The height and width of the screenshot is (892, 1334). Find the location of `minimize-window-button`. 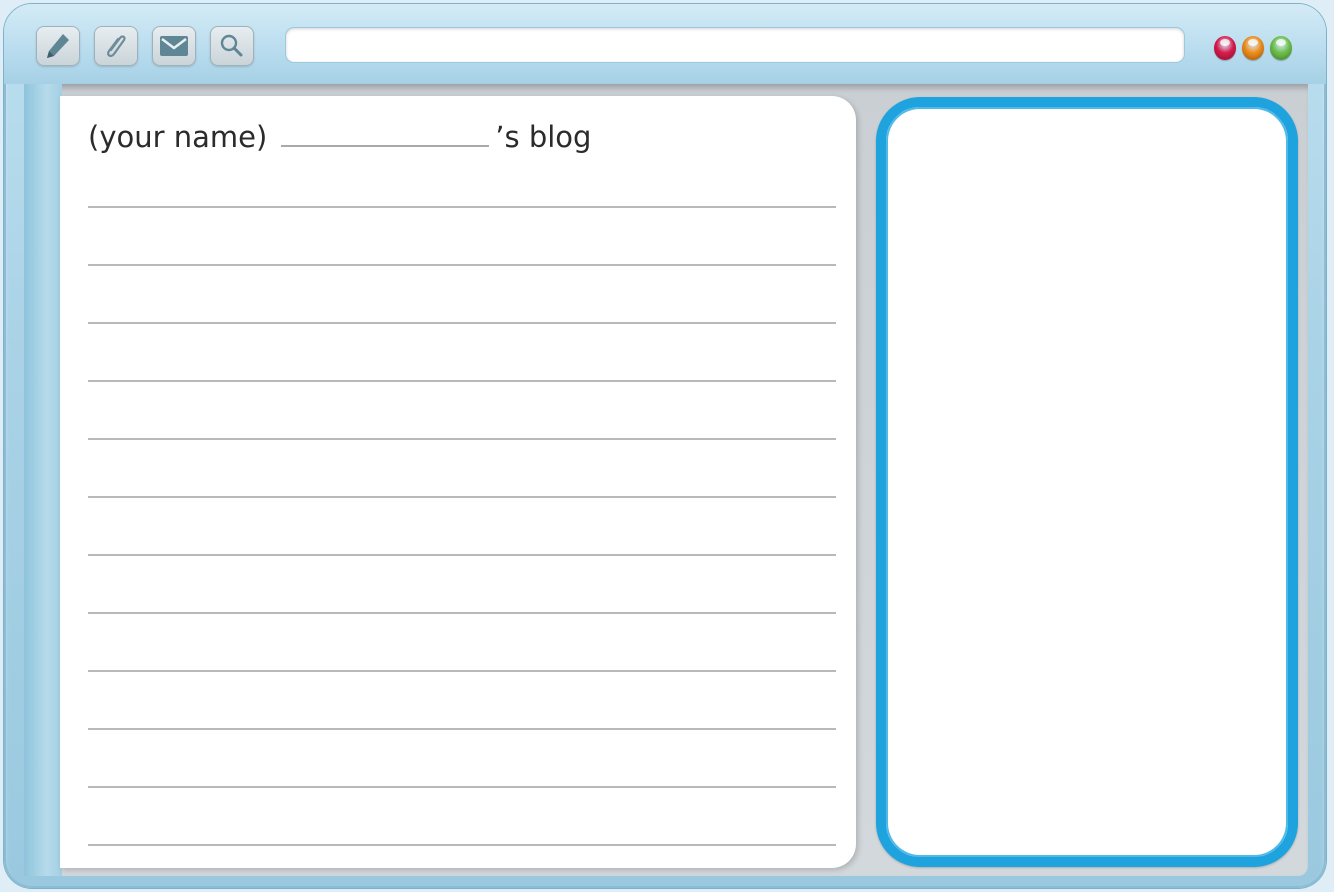

minimize-window-button is located at coordinates (1253, 48).